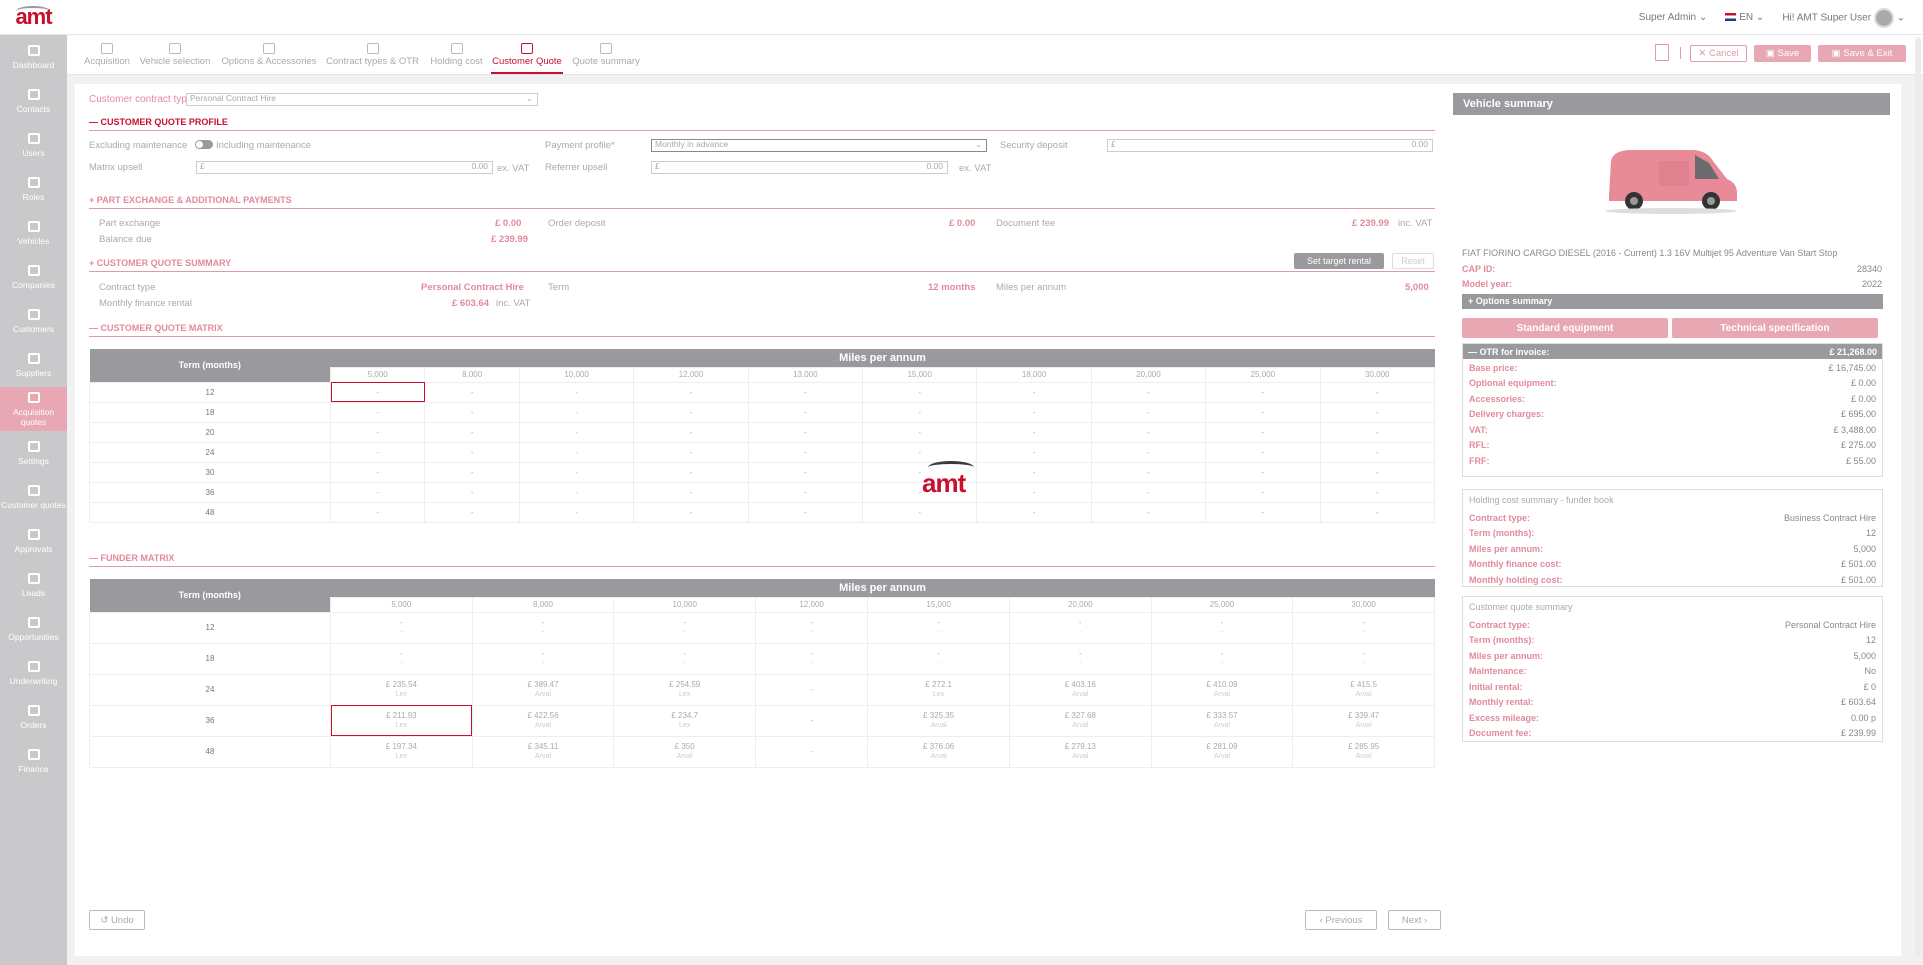 The image size is (1923, 965). I want to click on otr-header: — OTR for invoice: £ 21,268.00, so click(1672, 351).